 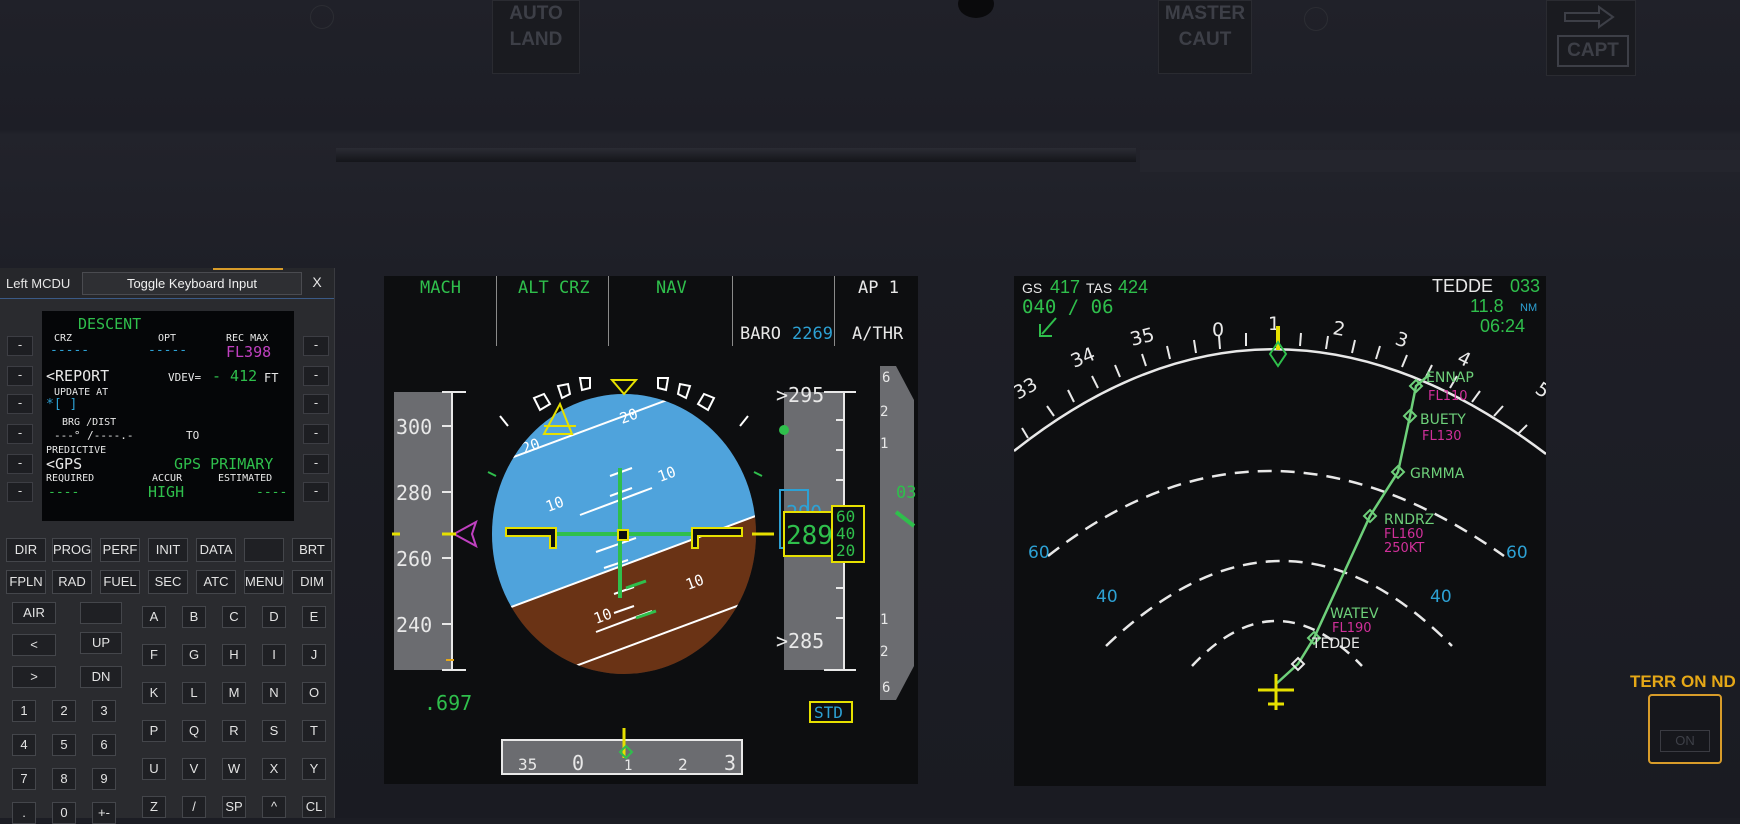 What do you see at coordinates (274, 693) in the screenshot?
I see `key-letter-13: N` at bounding box center [274, 693].